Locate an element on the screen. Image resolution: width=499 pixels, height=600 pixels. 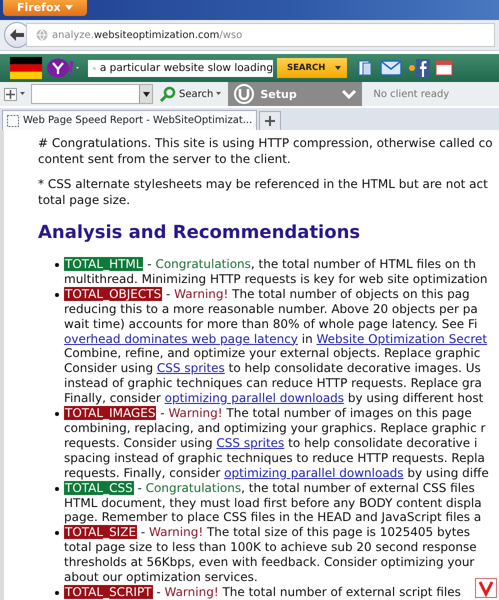
globe-icon is located at coordinates (42, 35).